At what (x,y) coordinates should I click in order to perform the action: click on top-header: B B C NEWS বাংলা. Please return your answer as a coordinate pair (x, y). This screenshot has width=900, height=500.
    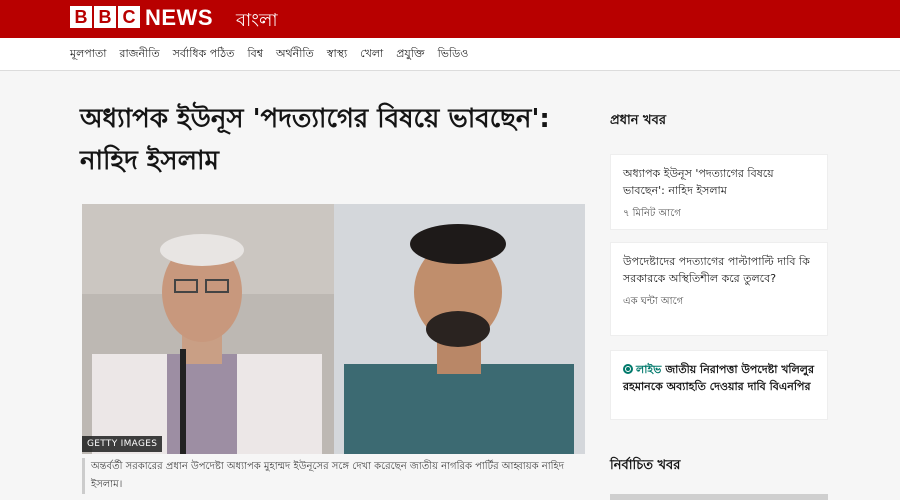
    Looking at the image, I should click on (450, 19).